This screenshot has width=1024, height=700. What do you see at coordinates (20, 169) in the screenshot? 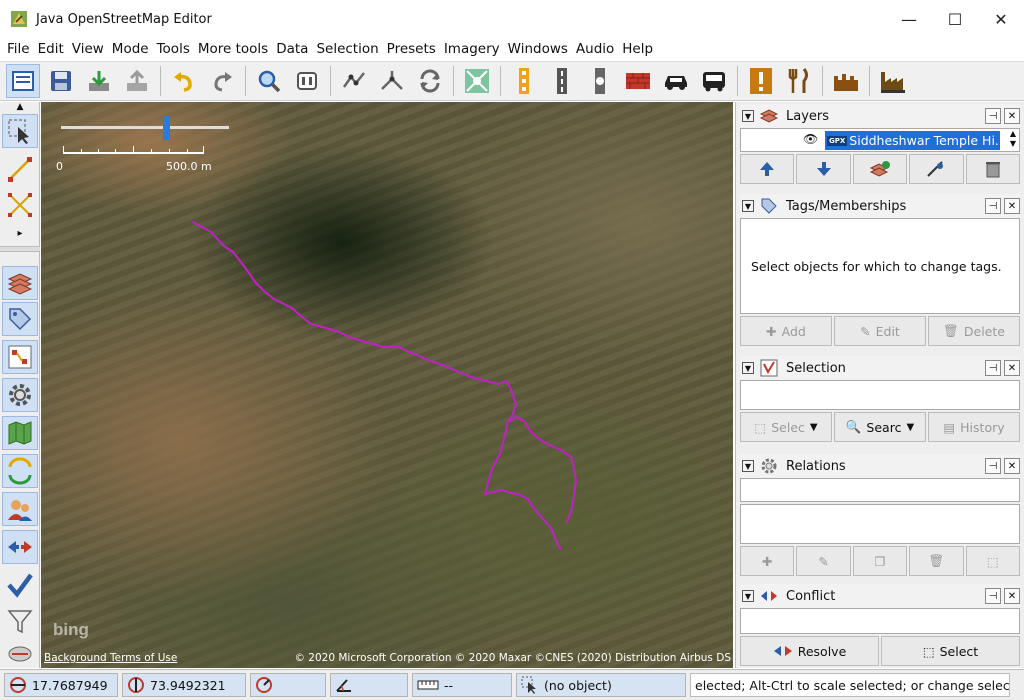
I see `draw-mode-icon` at bounding box center [20, 169].